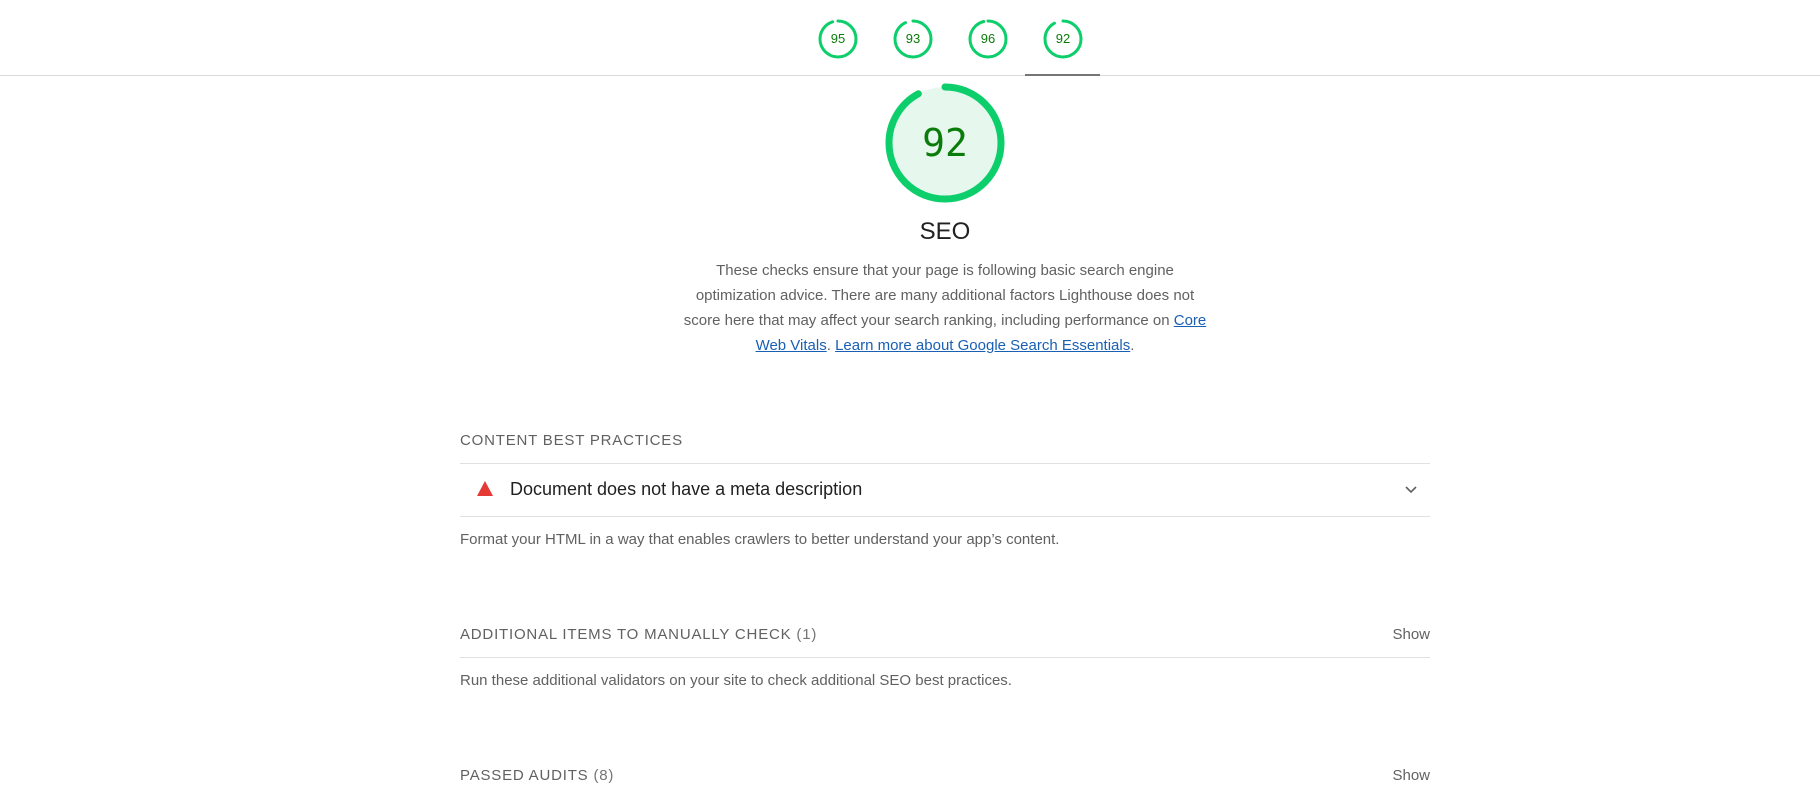 Image resolution: width=1820 pixels, height=796 pixels. I want to click on gauge-score: 92, so click(1063, 38).